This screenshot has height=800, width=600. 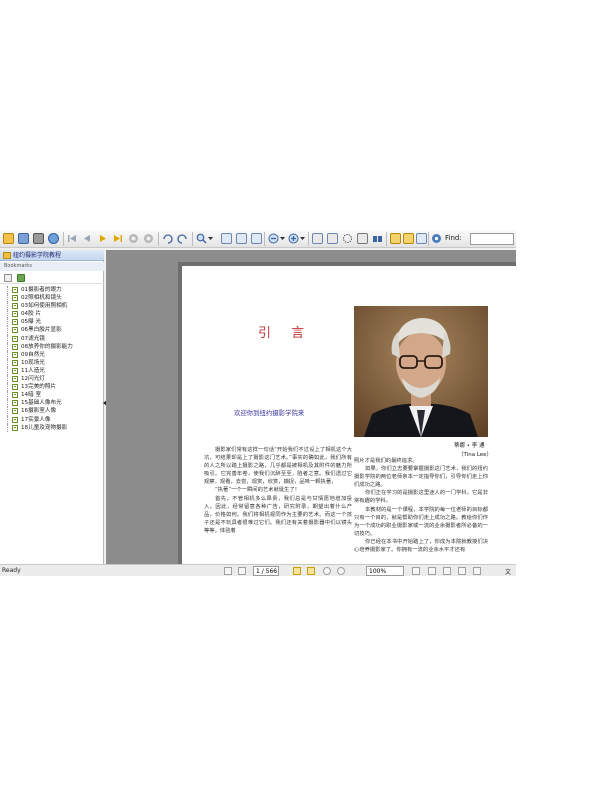 I want to click on bookmark-item: 05曝 光, so click(x=53, y=322).